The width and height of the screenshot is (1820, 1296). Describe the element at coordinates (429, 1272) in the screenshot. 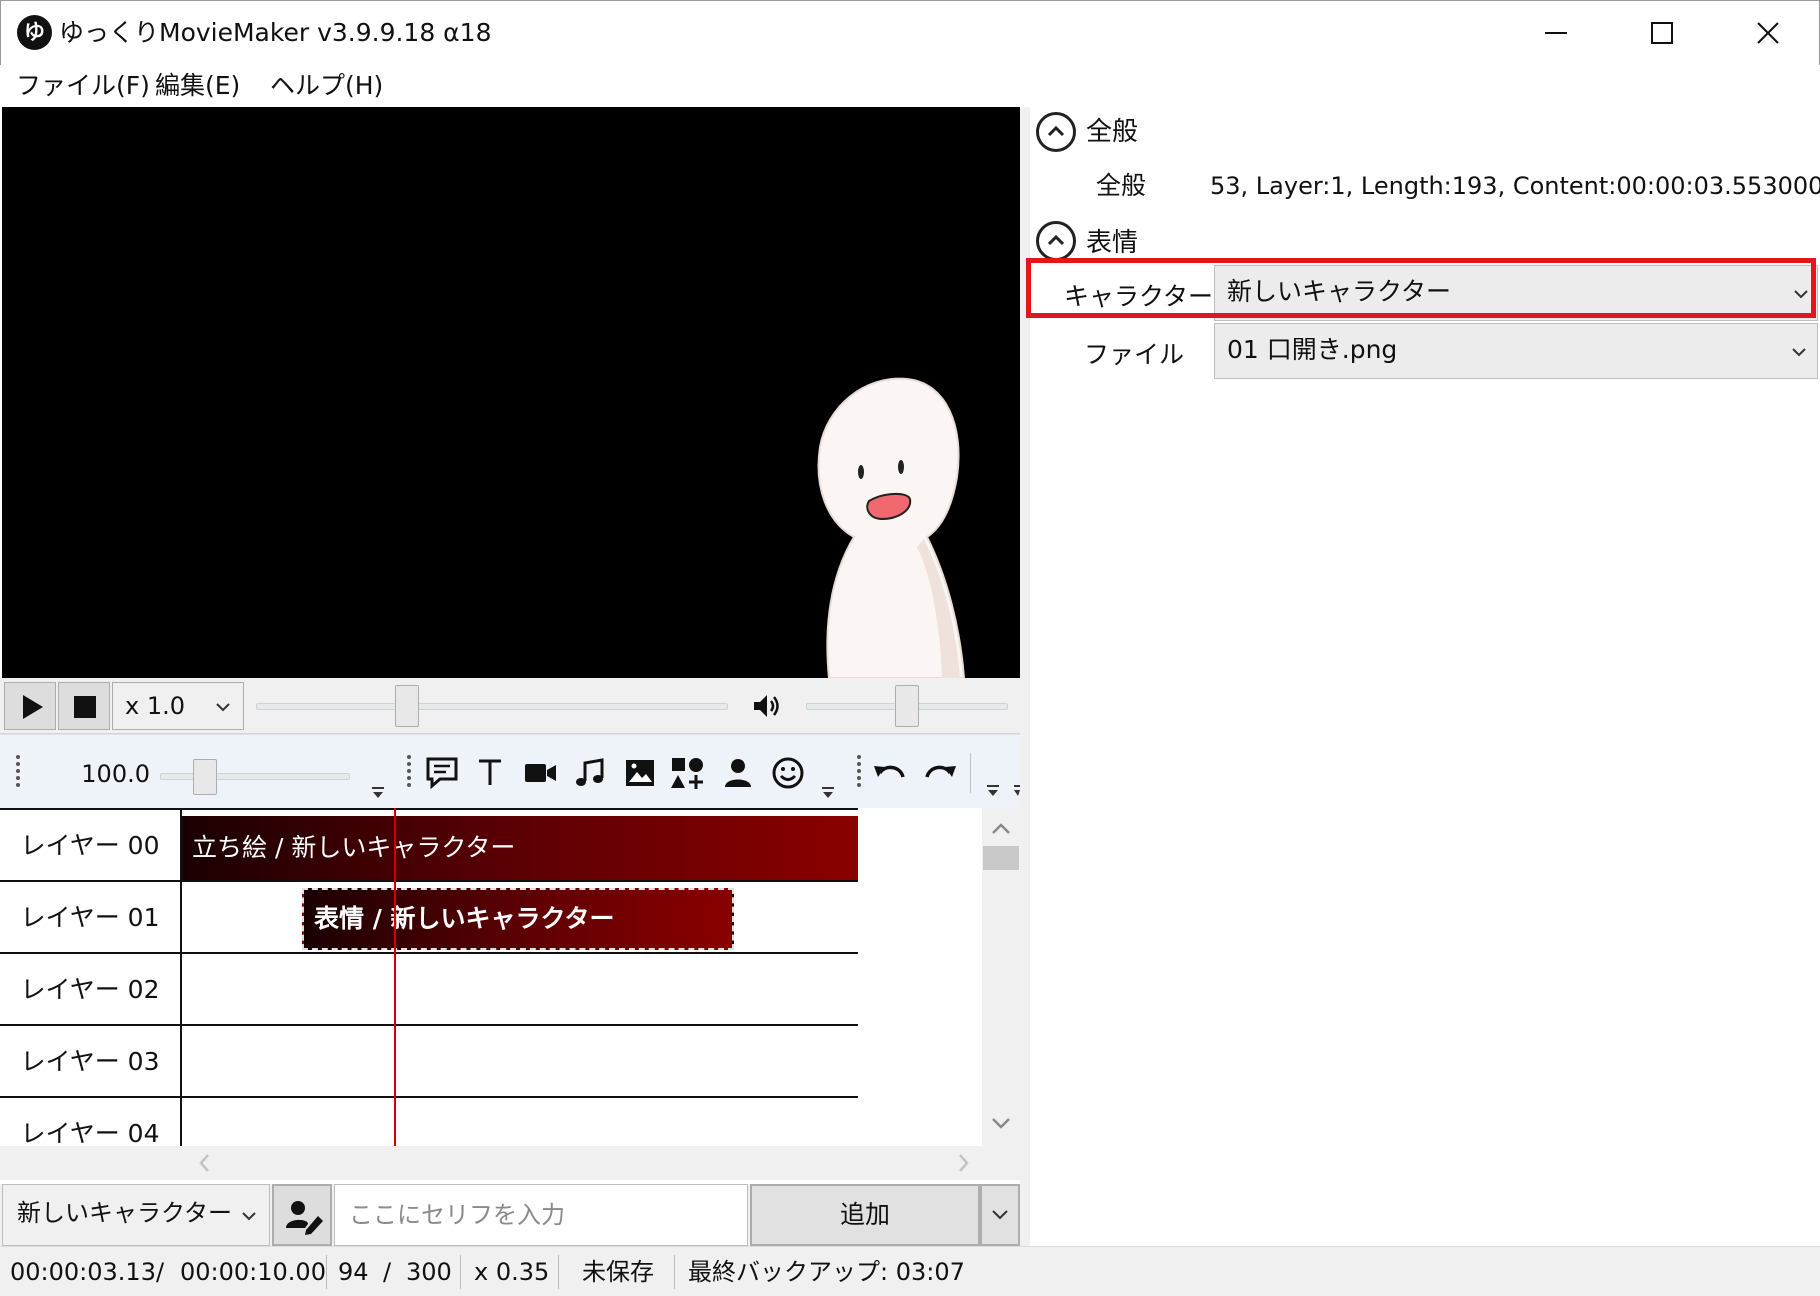

I see `total-frames: 300` at that location.